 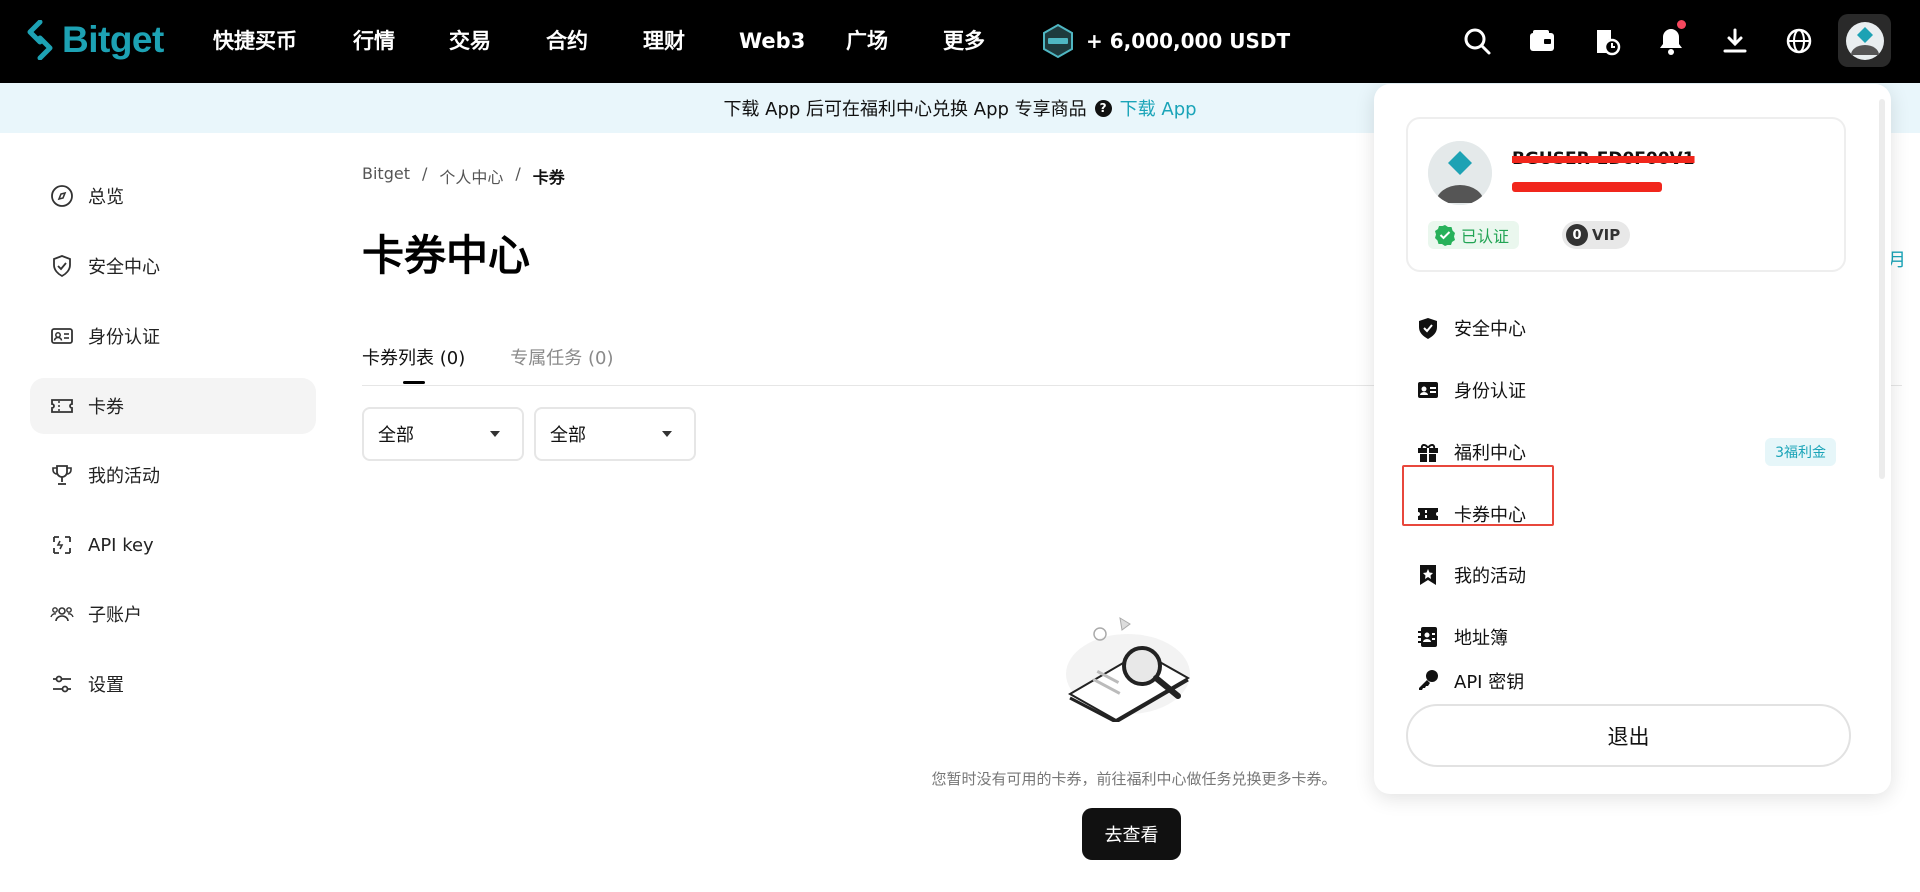 What do you see at coordinates (1681, 24) in the screenshot?
I see `notification-dot` at bounding box center [1681, 24].